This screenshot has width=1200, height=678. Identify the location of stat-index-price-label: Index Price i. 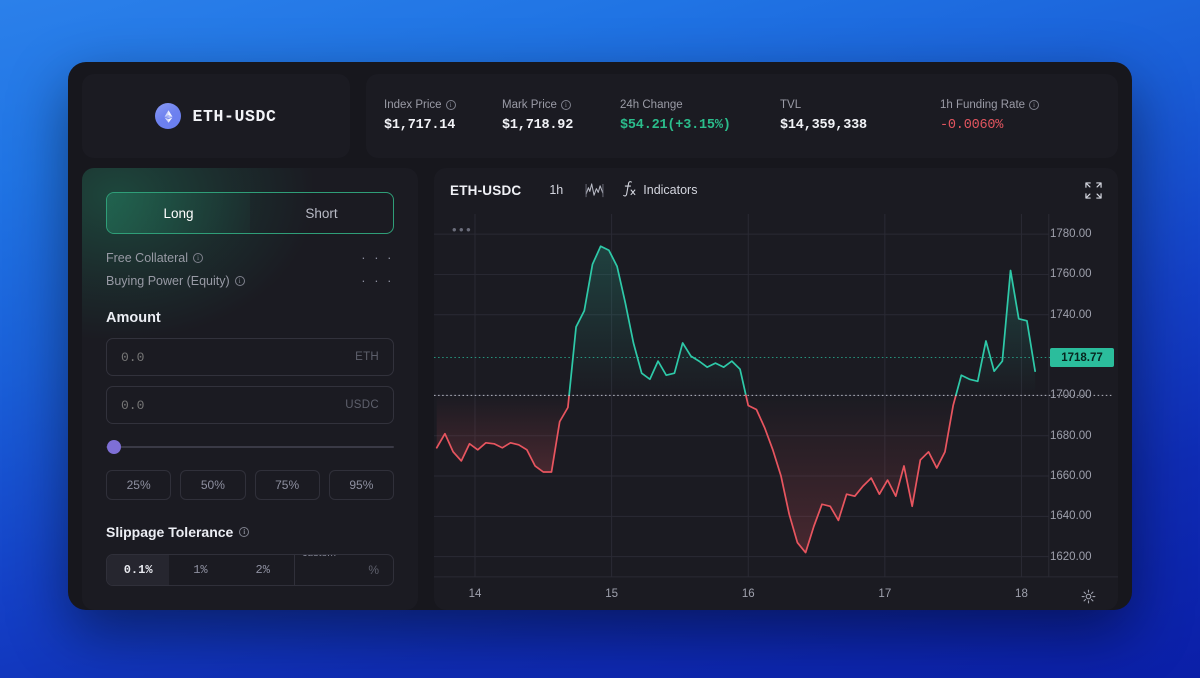
(443, 105).